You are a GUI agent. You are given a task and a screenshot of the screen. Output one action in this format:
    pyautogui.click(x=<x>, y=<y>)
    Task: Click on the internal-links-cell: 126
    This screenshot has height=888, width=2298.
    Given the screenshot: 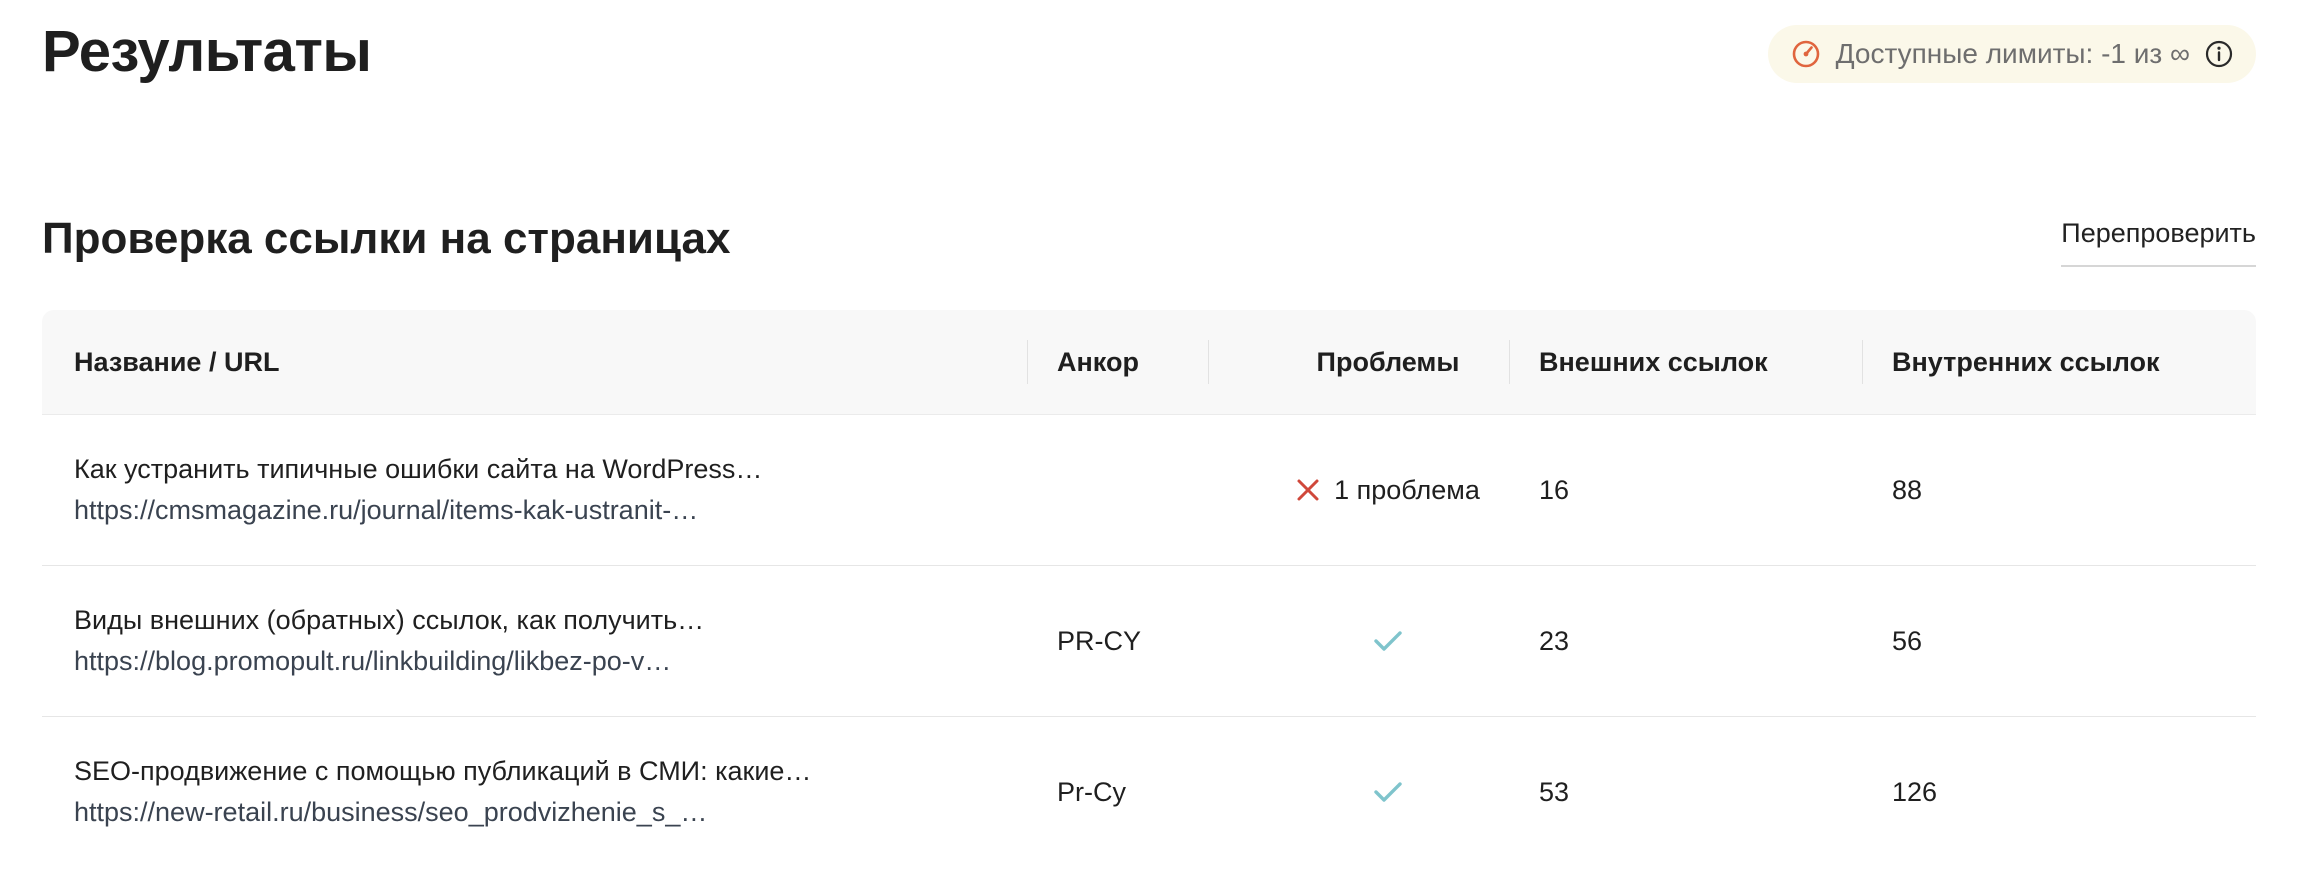 What is the action you would take?
    pyautogui.click(x=1915, y=791)
    